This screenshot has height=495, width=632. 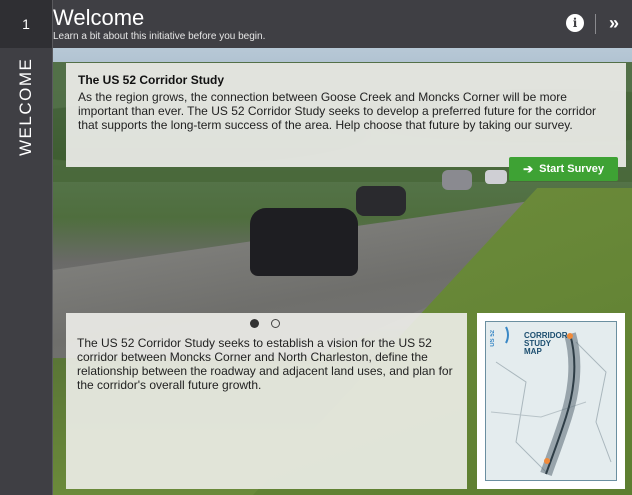 What do you see at coordinates (595, 24) in the screenshot?
I see `header-divider` at bounding box center [595, 24].